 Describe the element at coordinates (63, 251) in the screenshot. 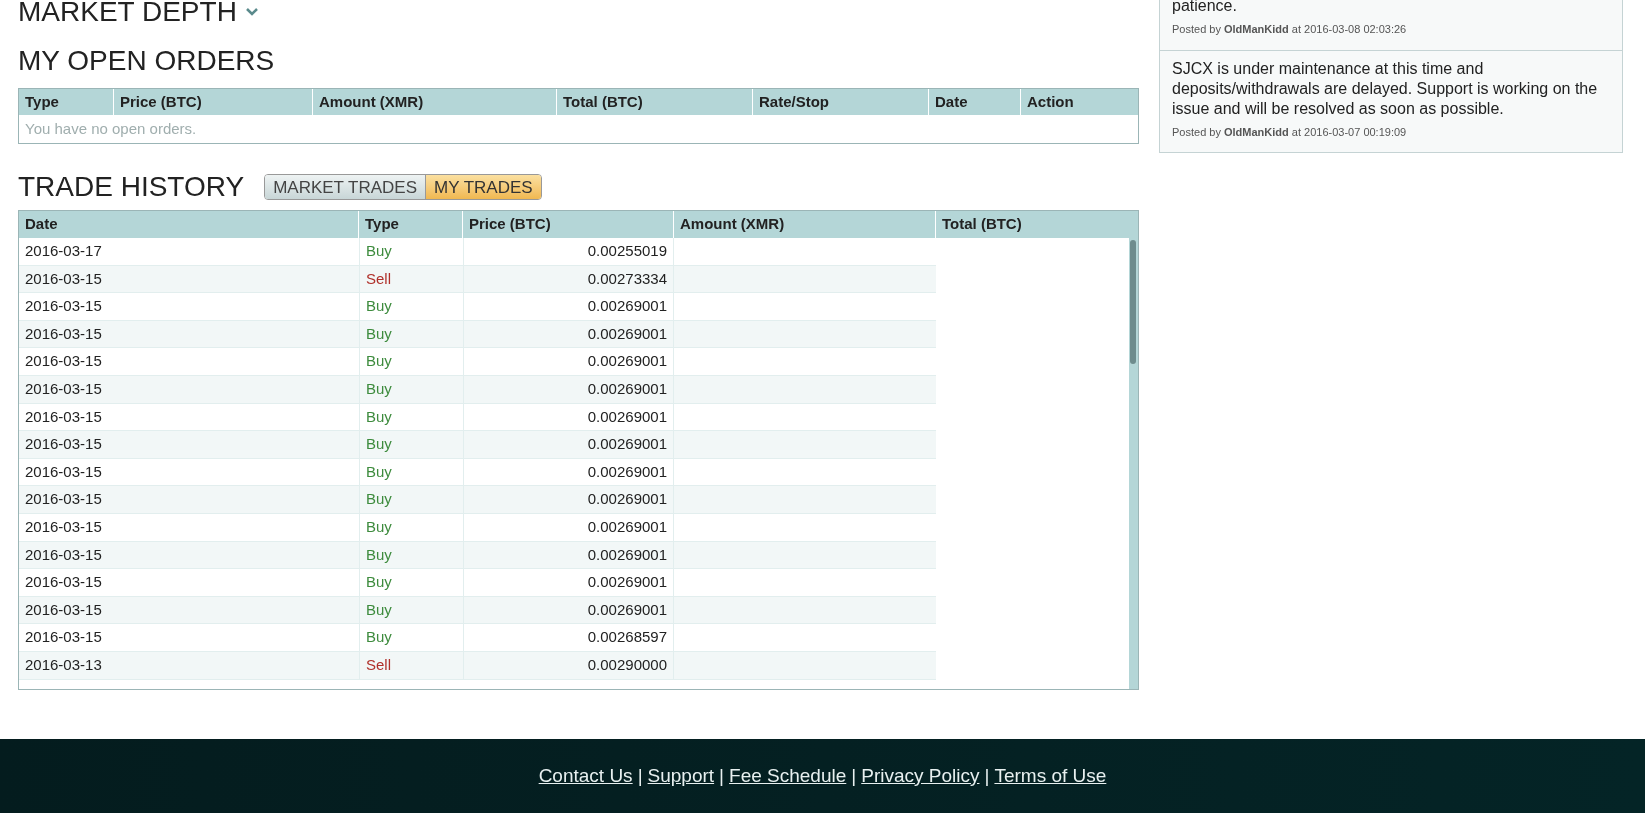

I see `table-cell-text: 2016-03-17` at that location.